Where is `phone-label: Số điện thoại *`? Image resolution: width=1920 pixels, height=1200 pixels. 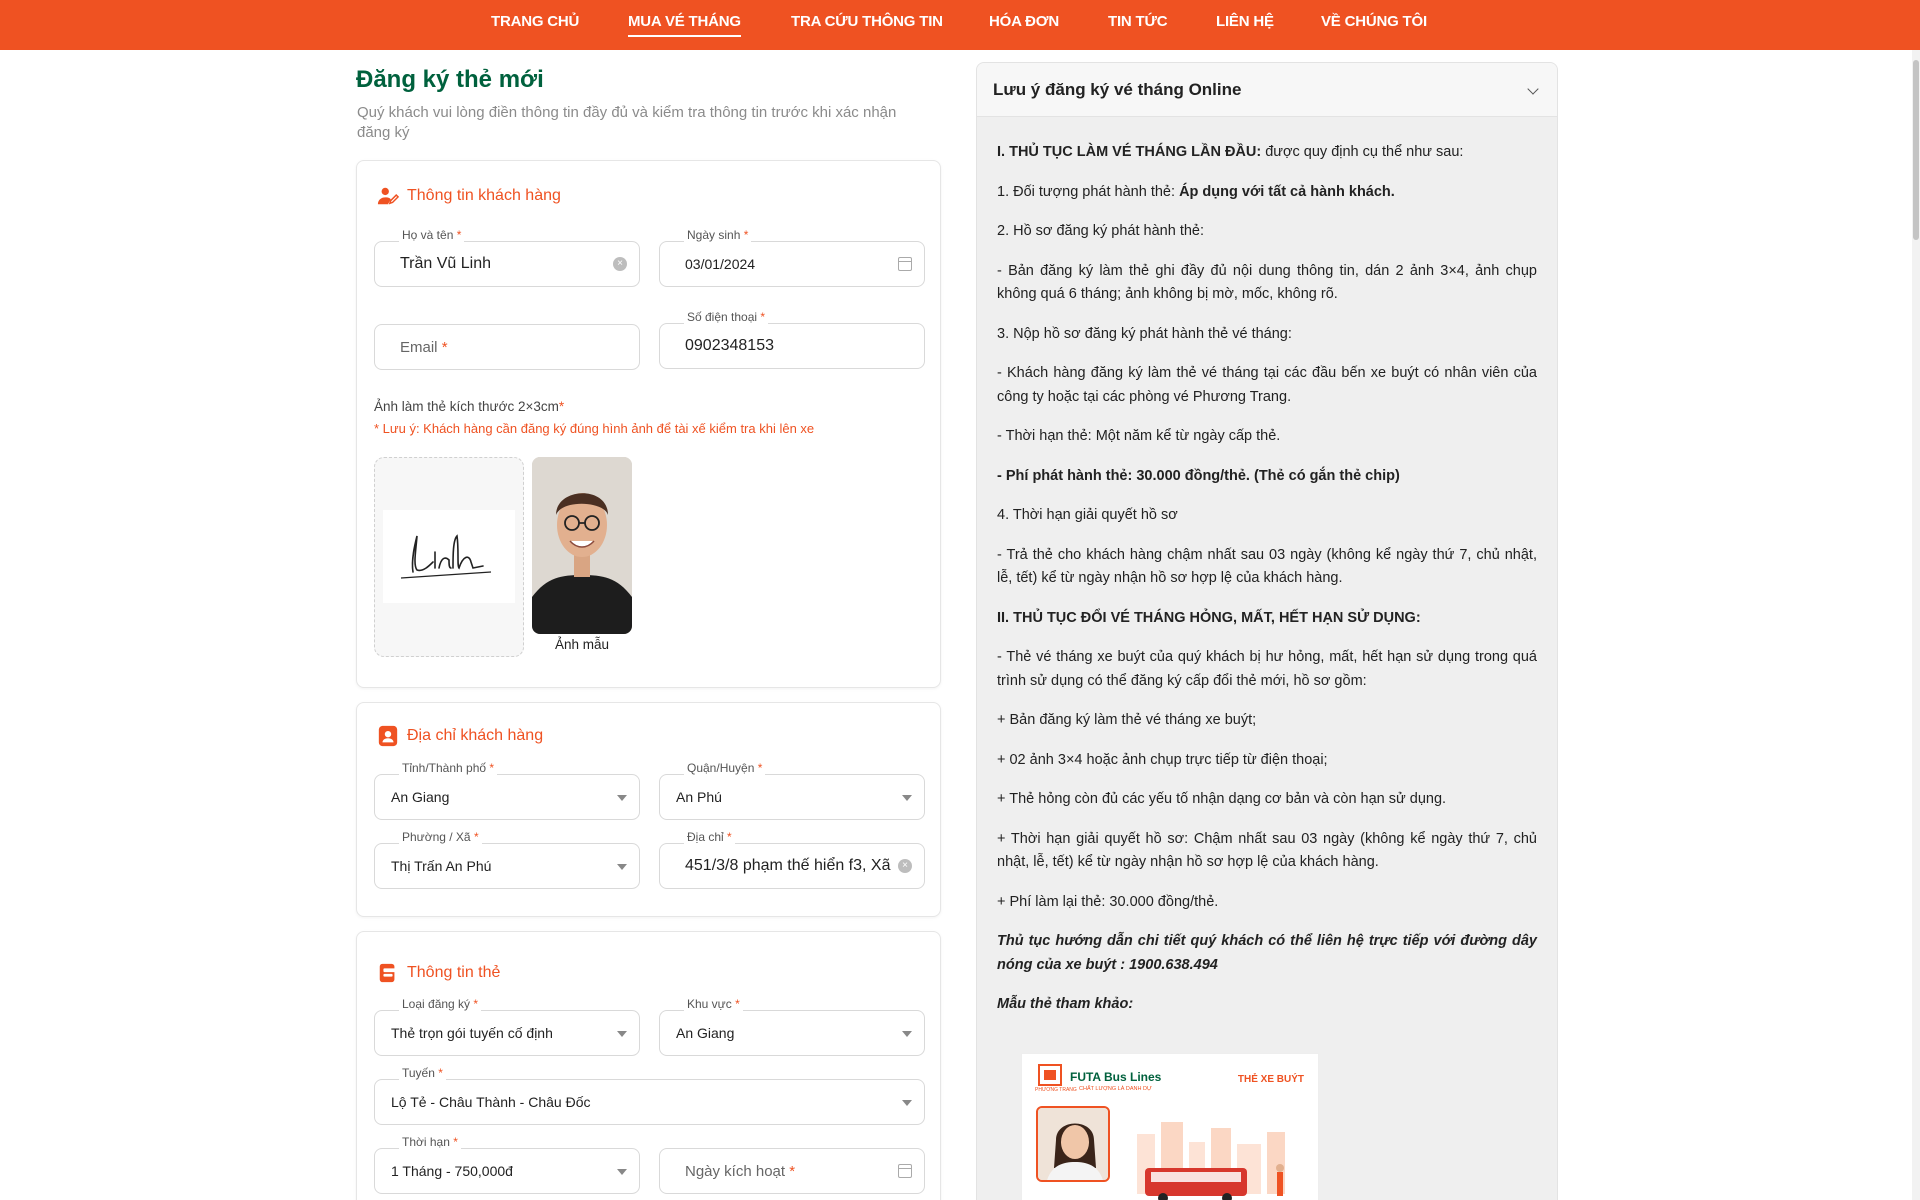
phone-label: Số điện thoại * is located at coordinates (726, 317).